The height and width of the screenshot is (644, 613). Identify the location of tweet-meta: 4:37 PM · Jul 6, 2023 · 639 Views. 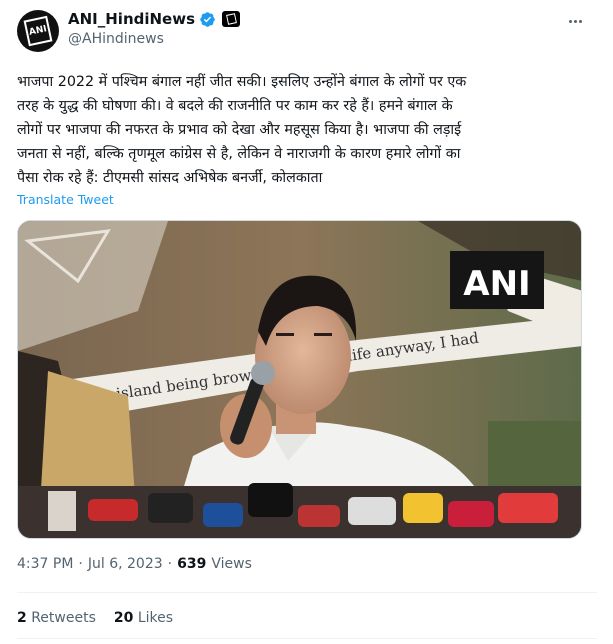
(134, 564).